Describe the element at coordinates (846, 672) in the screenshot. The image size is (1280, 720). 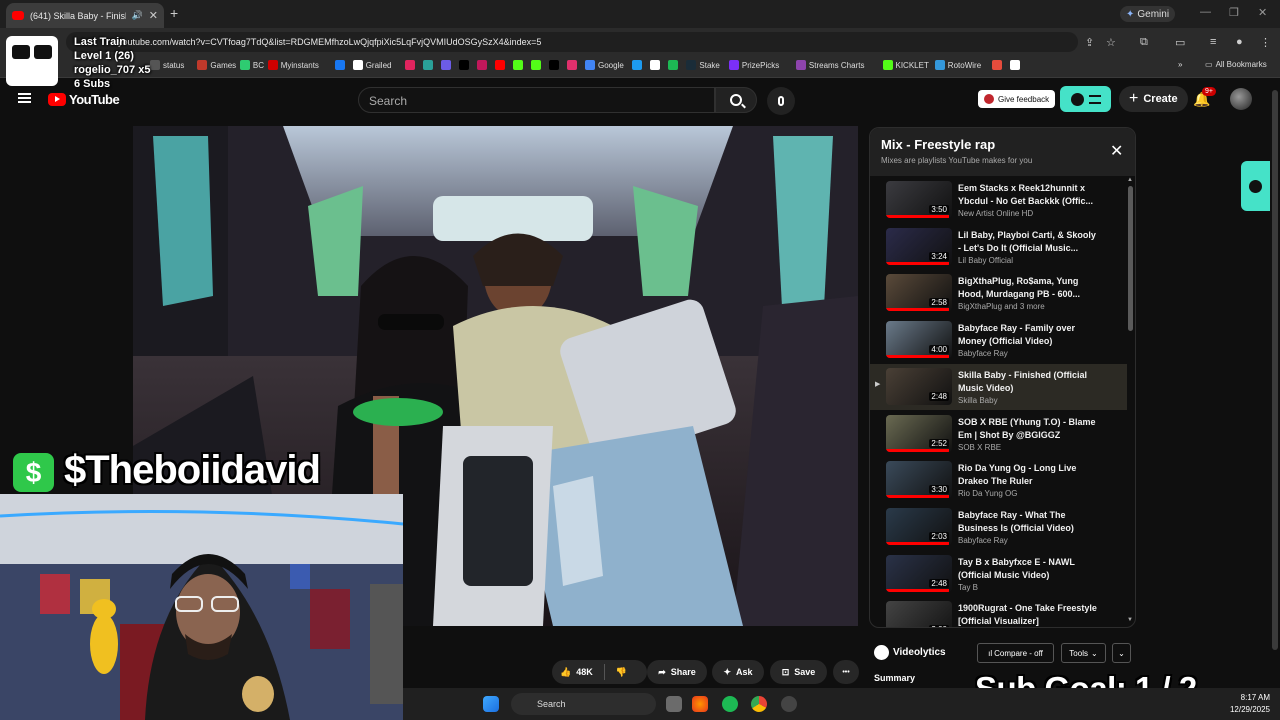
I see `more-actions-button: •••` at that location.